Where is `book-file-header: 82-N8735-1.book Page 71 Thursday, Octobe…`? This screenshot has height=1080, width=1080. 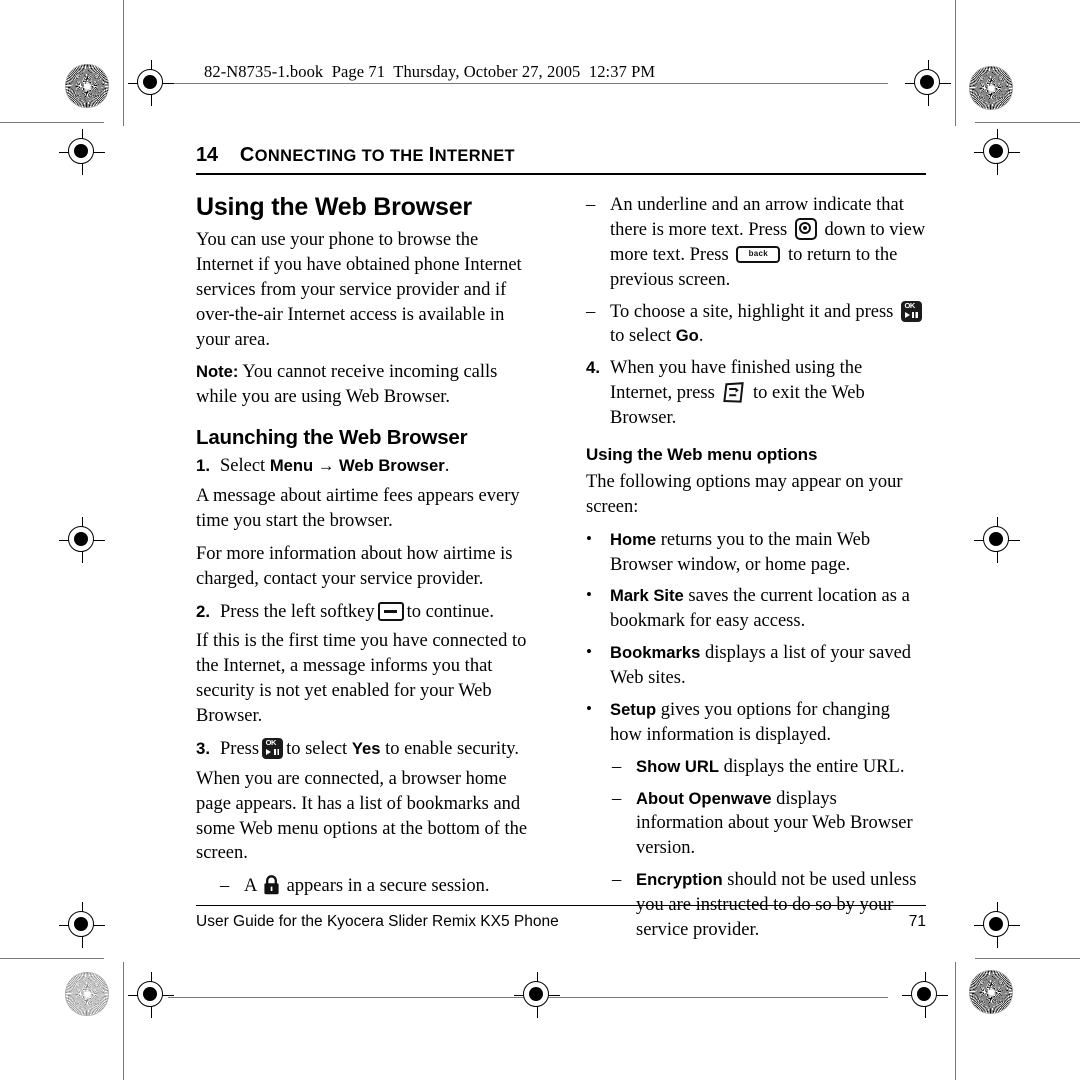 book-file-header: 82-N8735-1.book Page 71 Thursday, Octobe… is located at coordinates (430, 71).